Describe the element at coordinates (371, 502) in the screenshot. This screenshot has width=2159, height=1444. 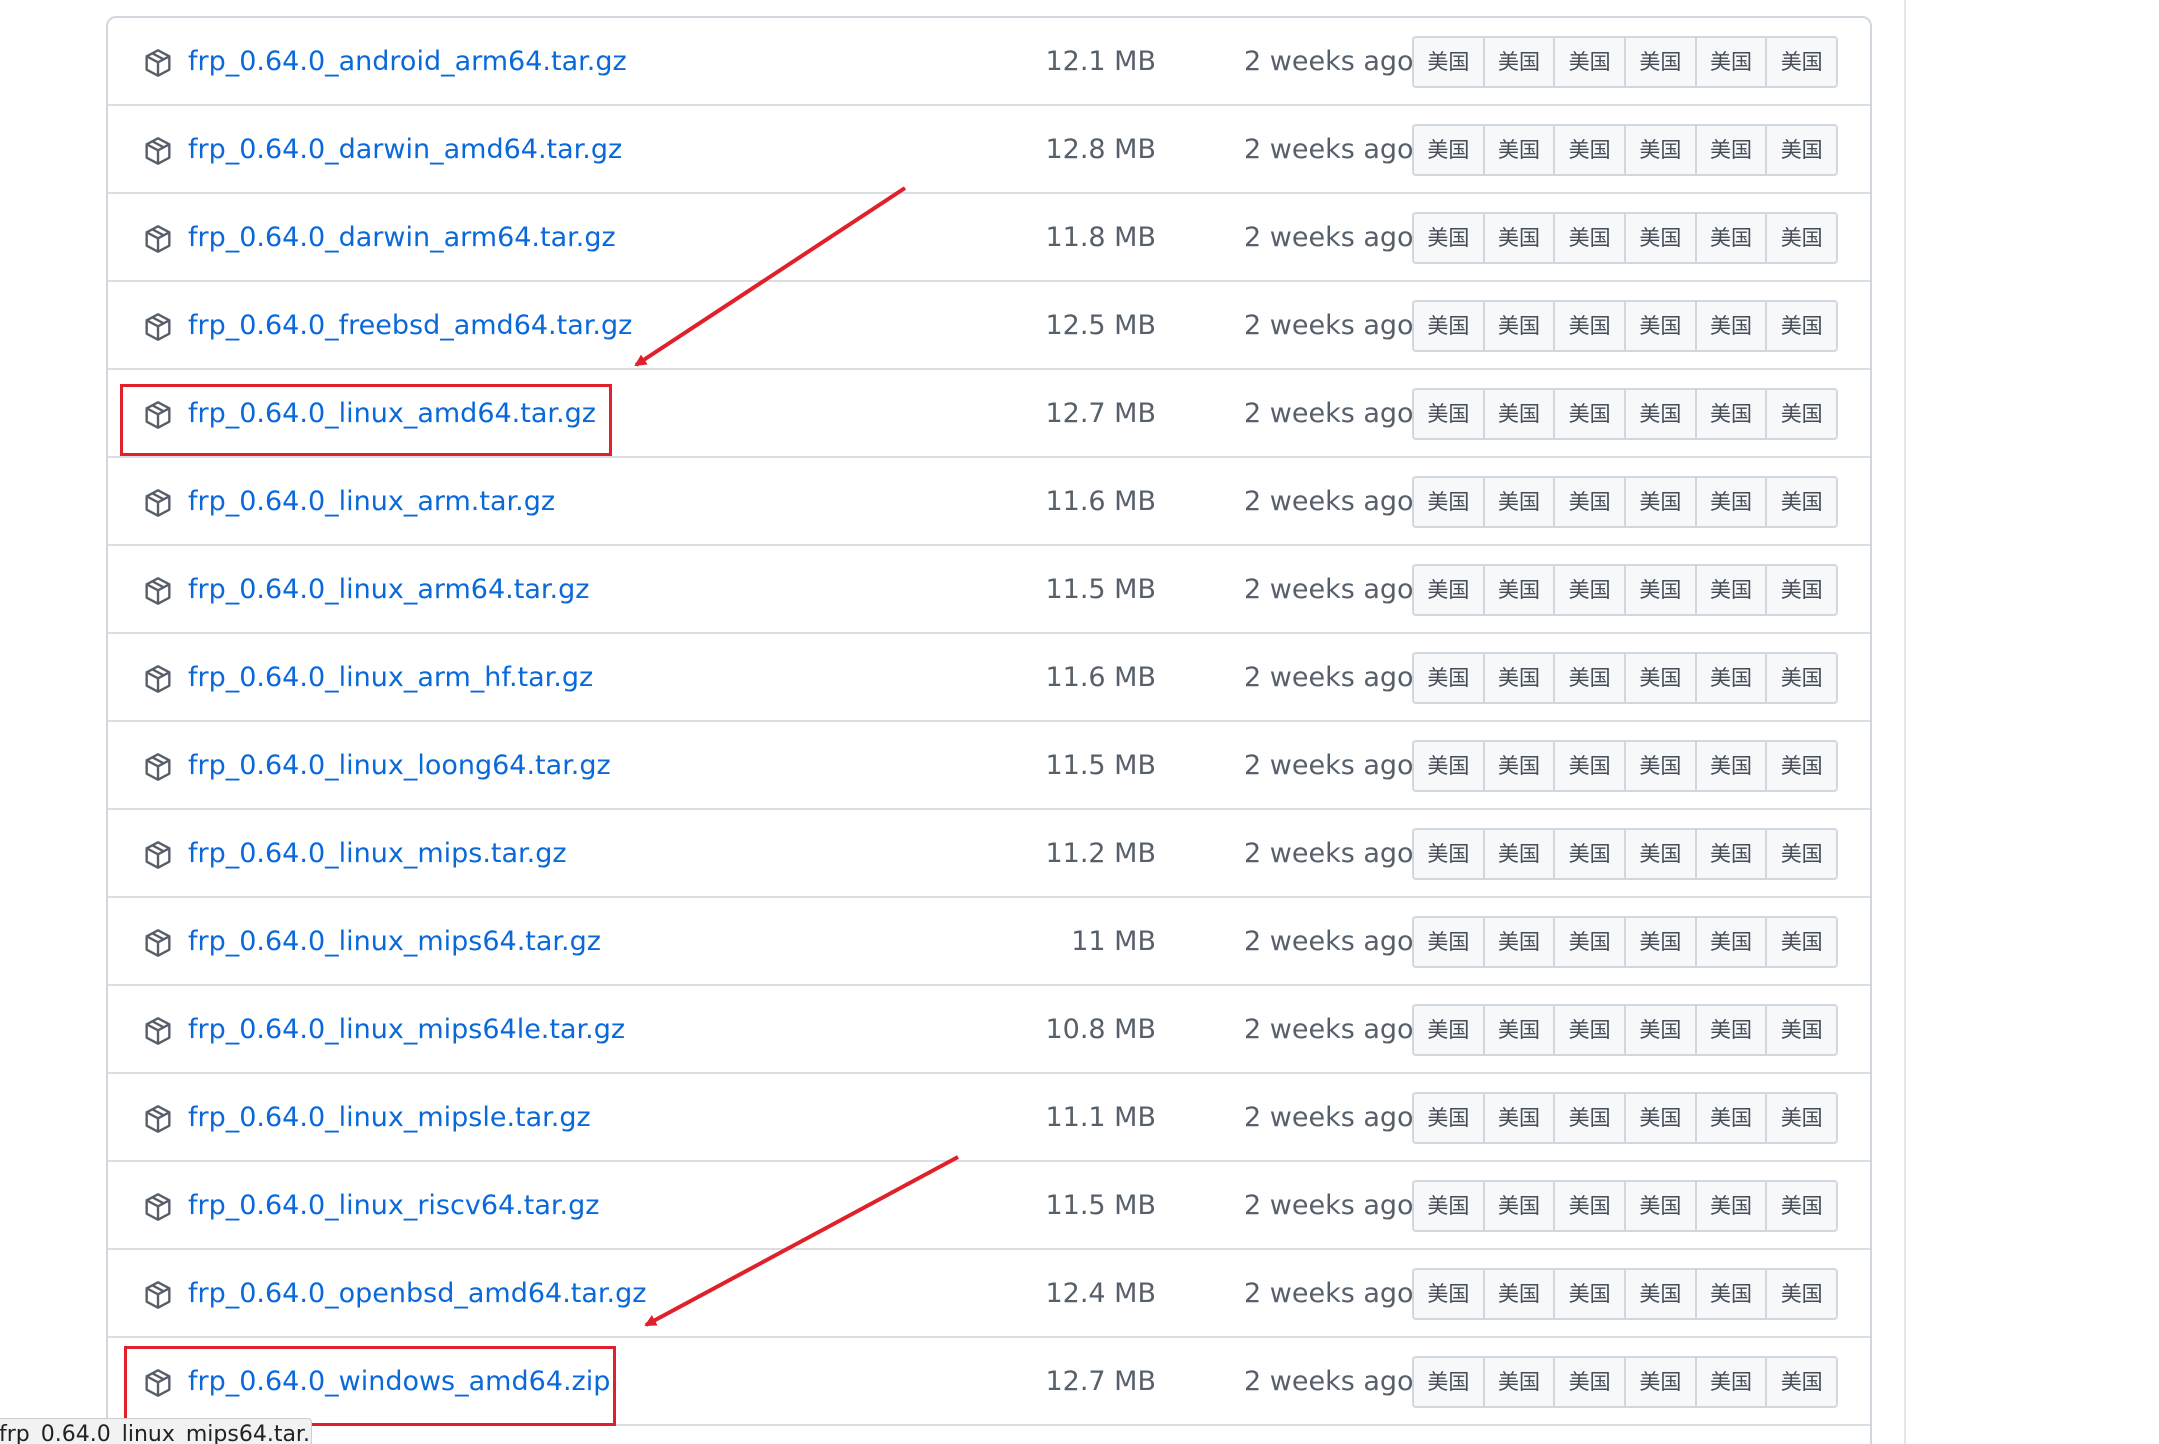
I see `asset-download-link: frp_0.64.0_linux_arm.tar.gz` at that location.